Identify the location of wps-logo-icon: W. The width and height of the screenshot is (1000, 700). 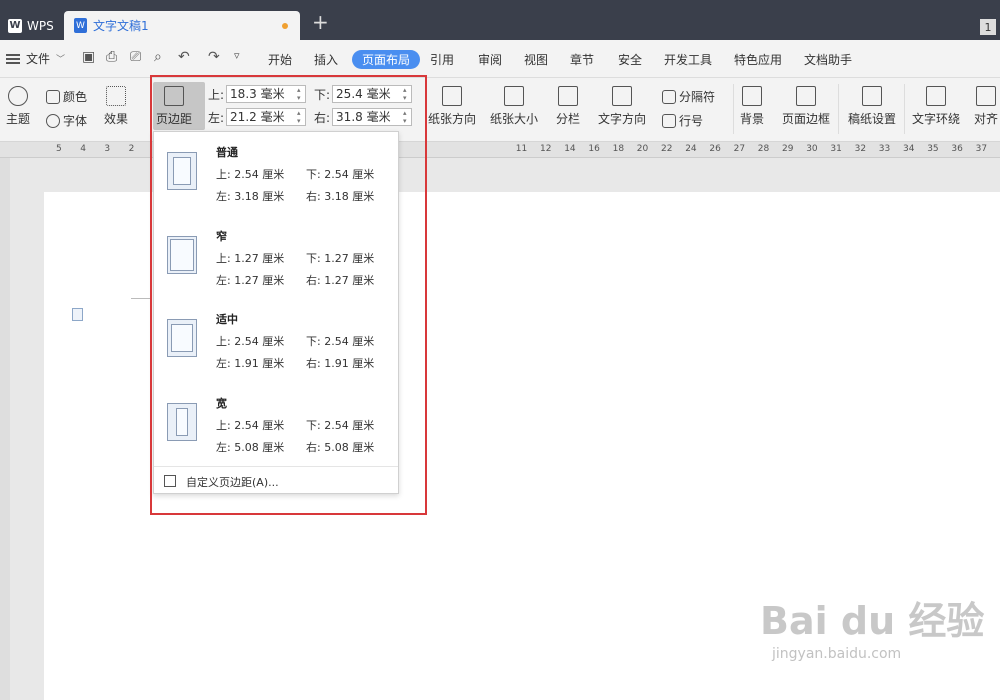
(15, 25).